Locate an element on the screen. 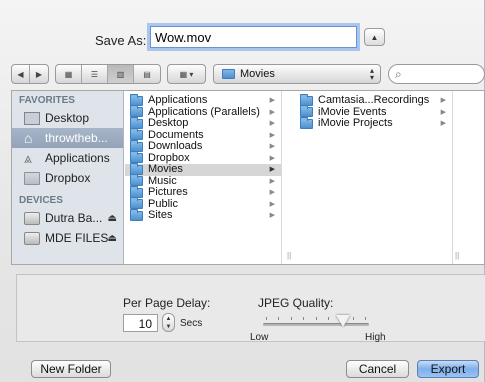  search-icon: ⌕ is located at coordinates (398, 73).